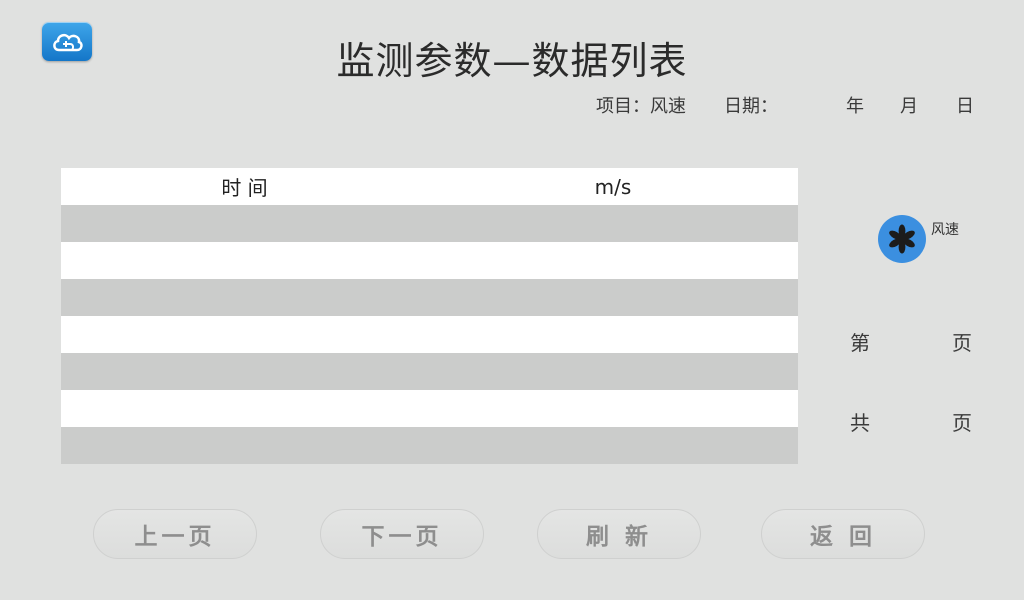 This screenshot has width=1024, height=600. Describe the element at coordinates (945, 230) in the screenshot. I see `parameter-label: 风速` at that location.